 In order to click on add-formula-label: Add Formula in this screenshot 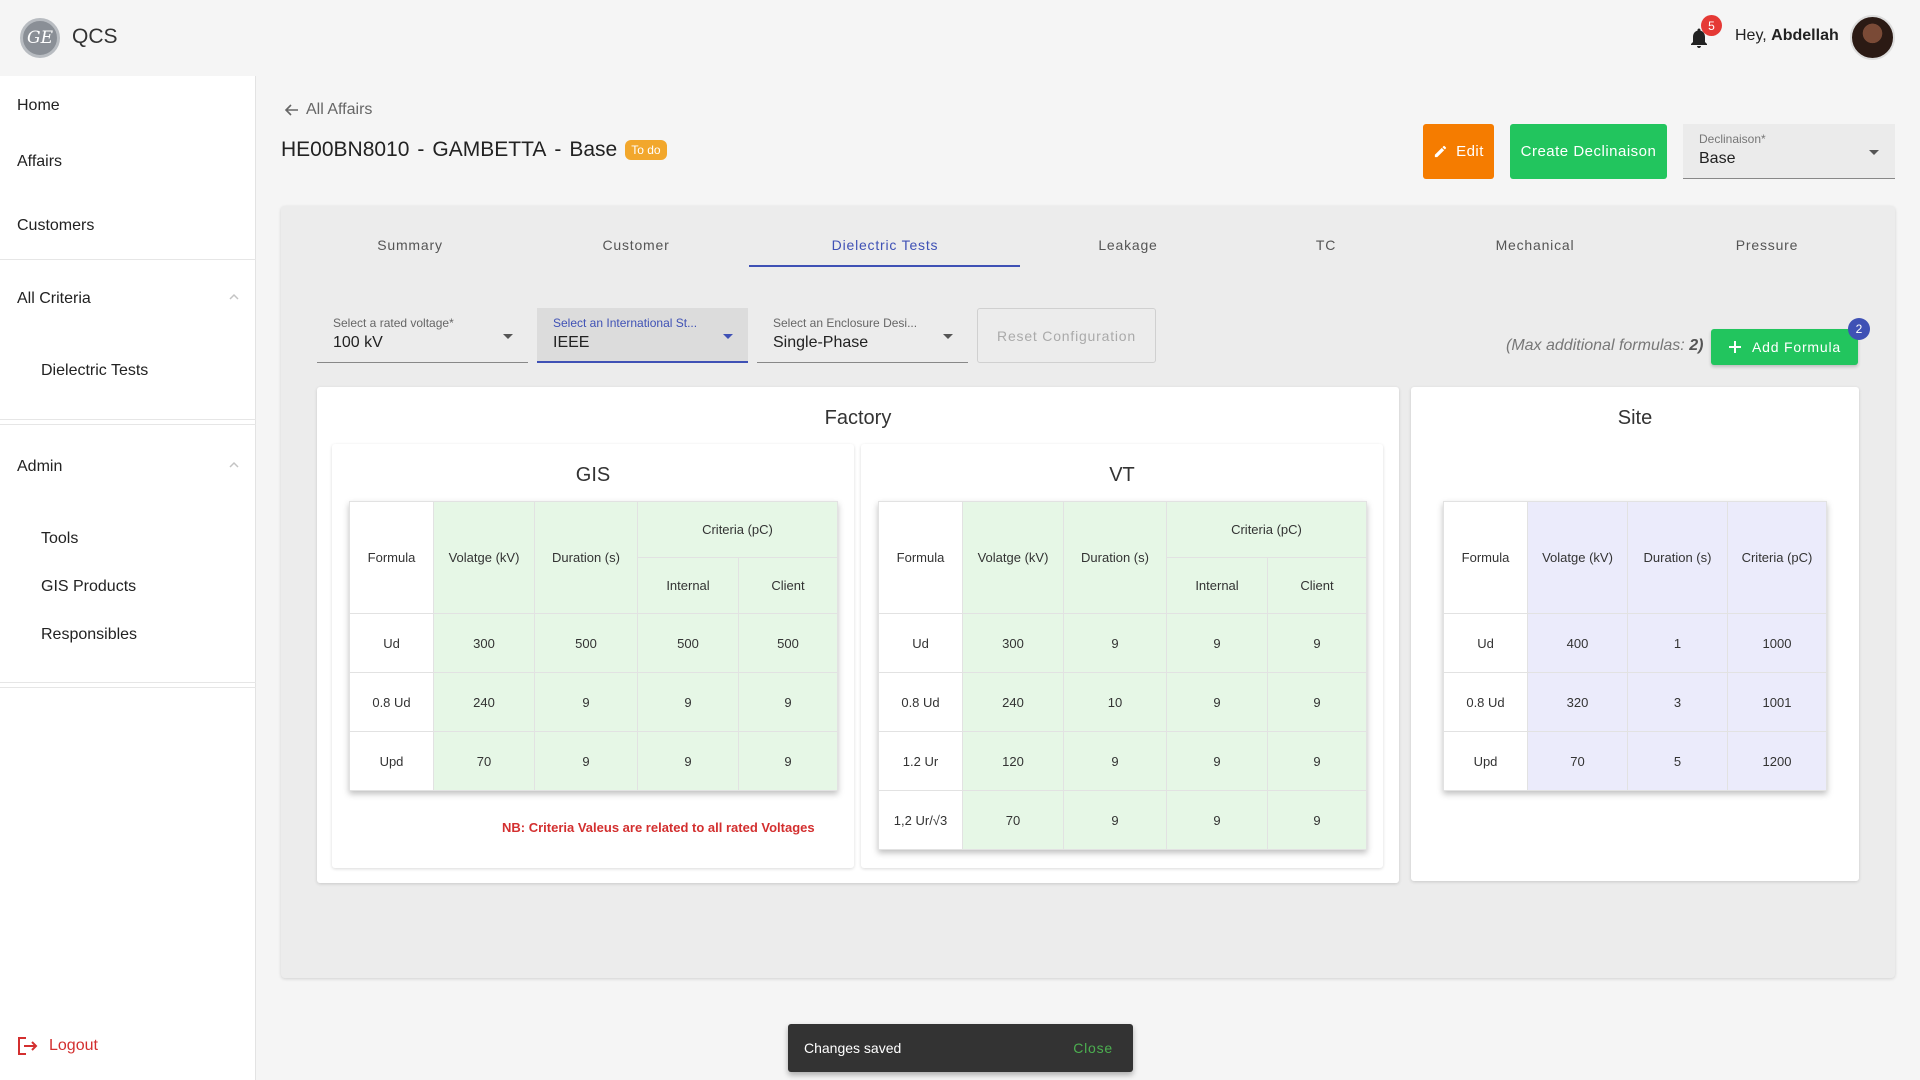, I will do `click(1796, 347)`.